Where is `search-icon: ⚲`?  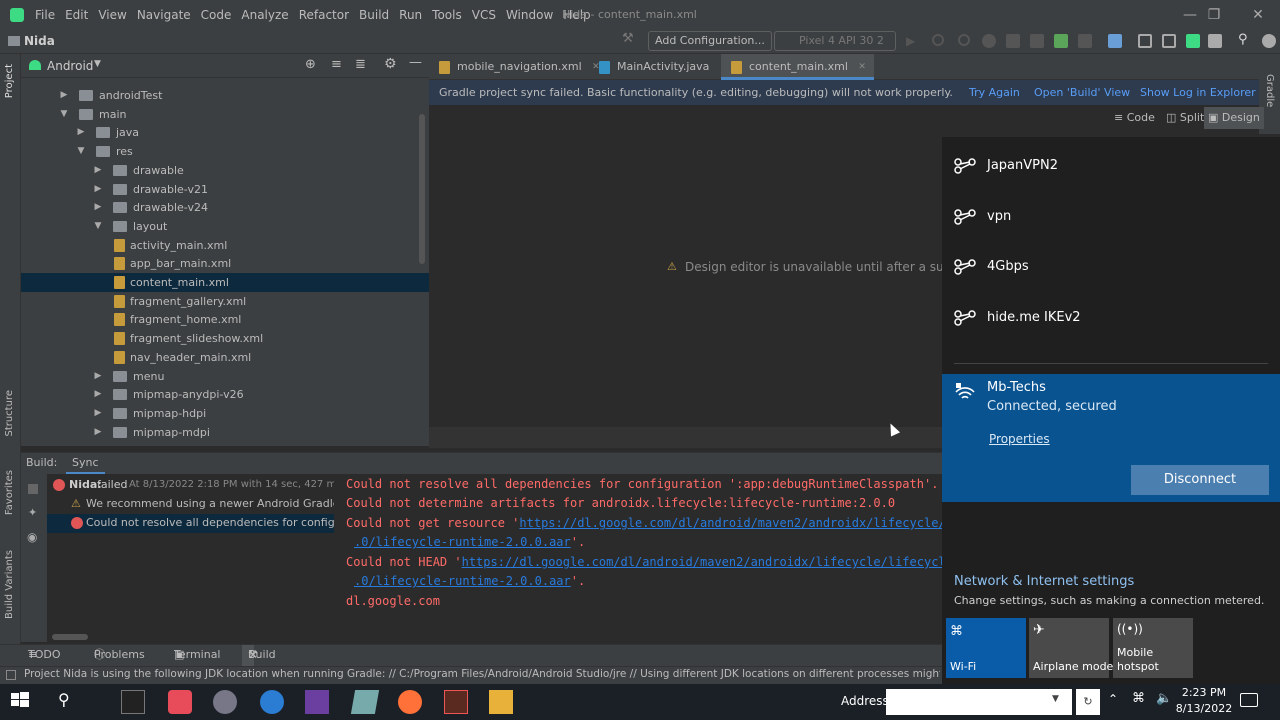 search-icon: ⚲ is located at coordinates (70, 702).